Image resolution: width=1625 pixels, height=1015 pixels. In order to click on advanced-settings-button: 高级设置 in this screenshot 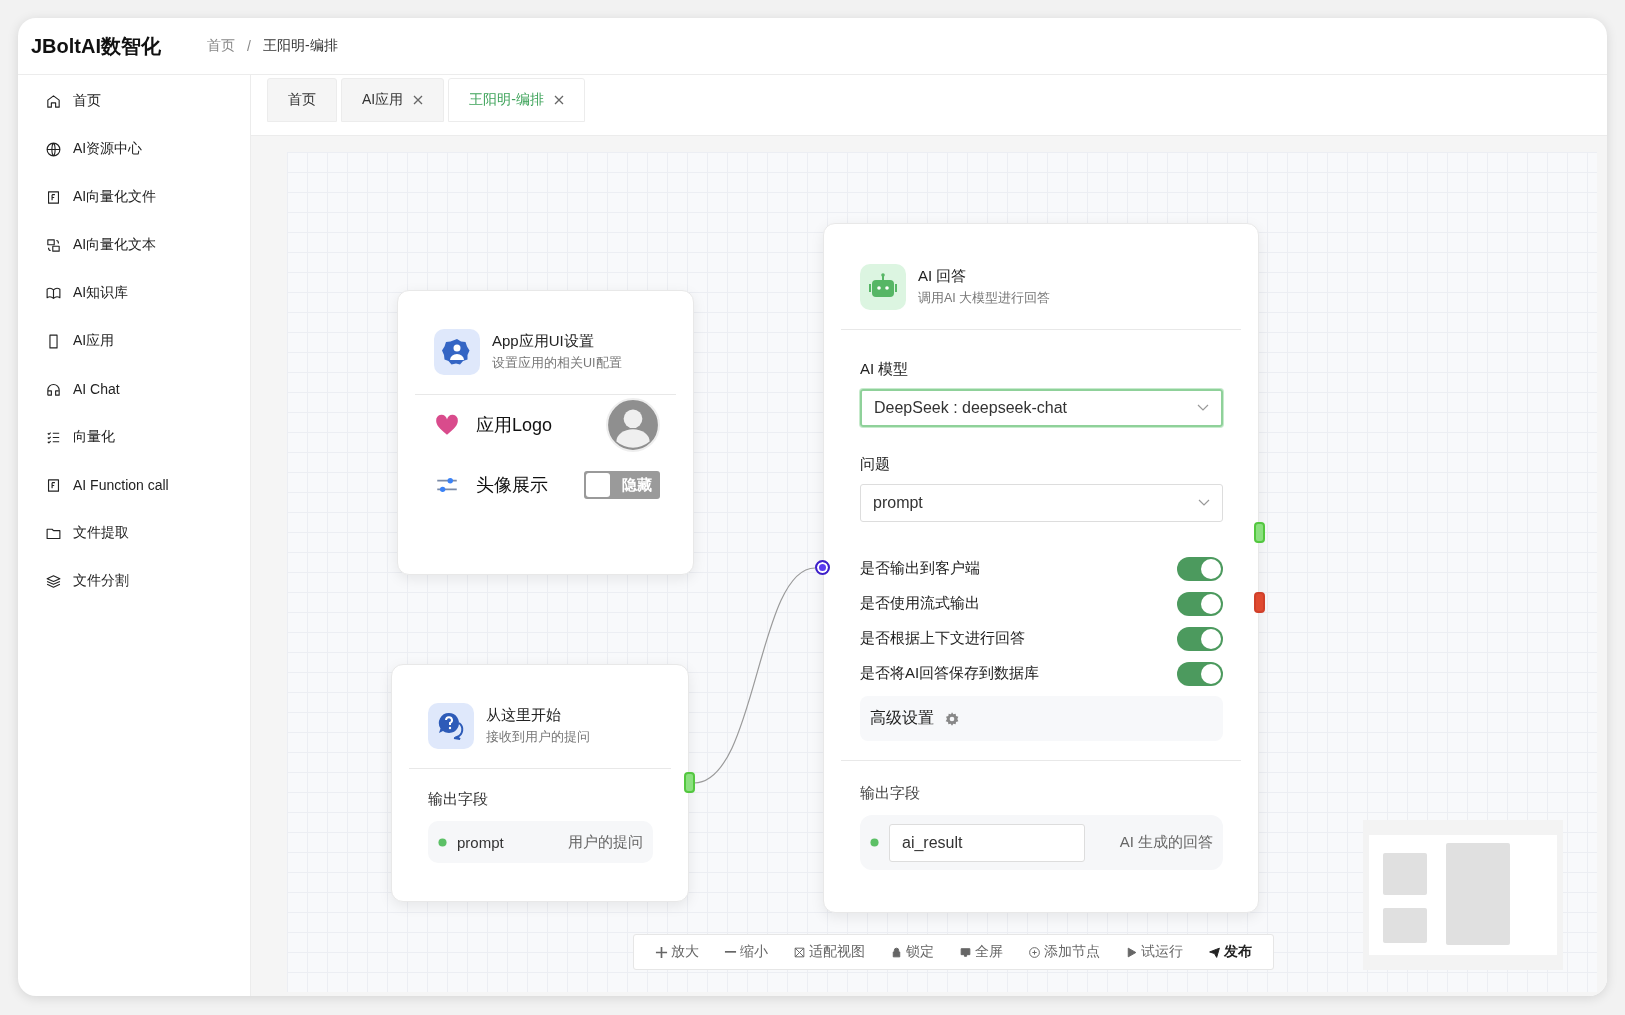, I will do `click(1041, 718)`.